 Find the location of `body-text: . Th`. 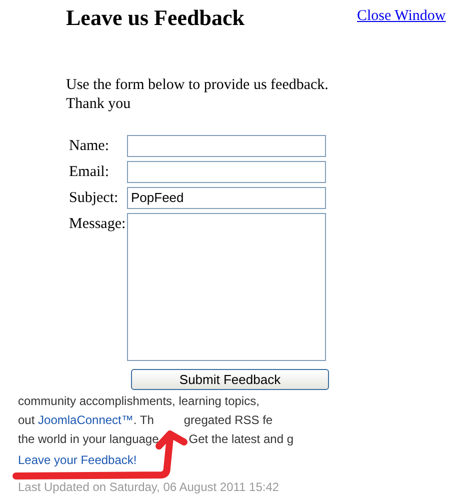

body-text: . Th is located at coordinates (143, 420).